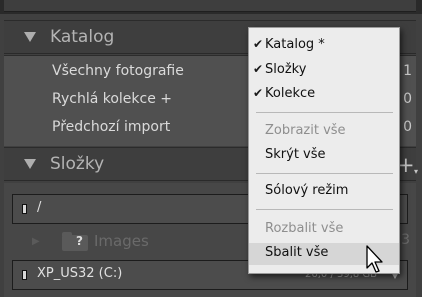  I want to click on add-folder-caret-icon: ▾, so click(416, 171).